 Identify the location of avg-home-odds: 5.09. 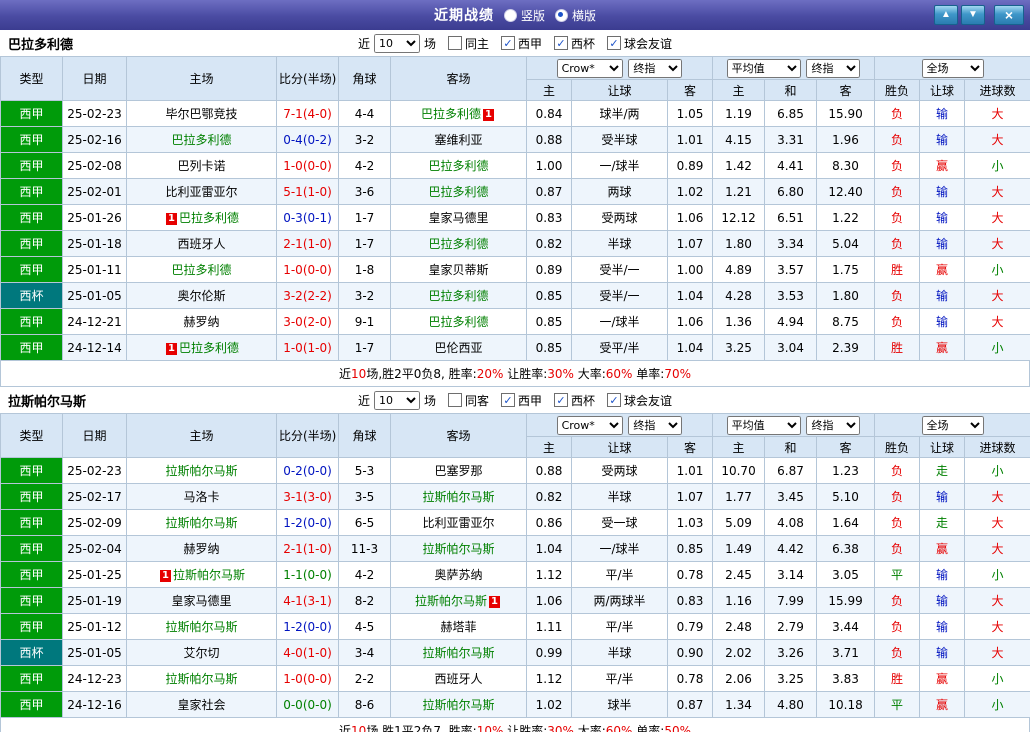
(739, 522).